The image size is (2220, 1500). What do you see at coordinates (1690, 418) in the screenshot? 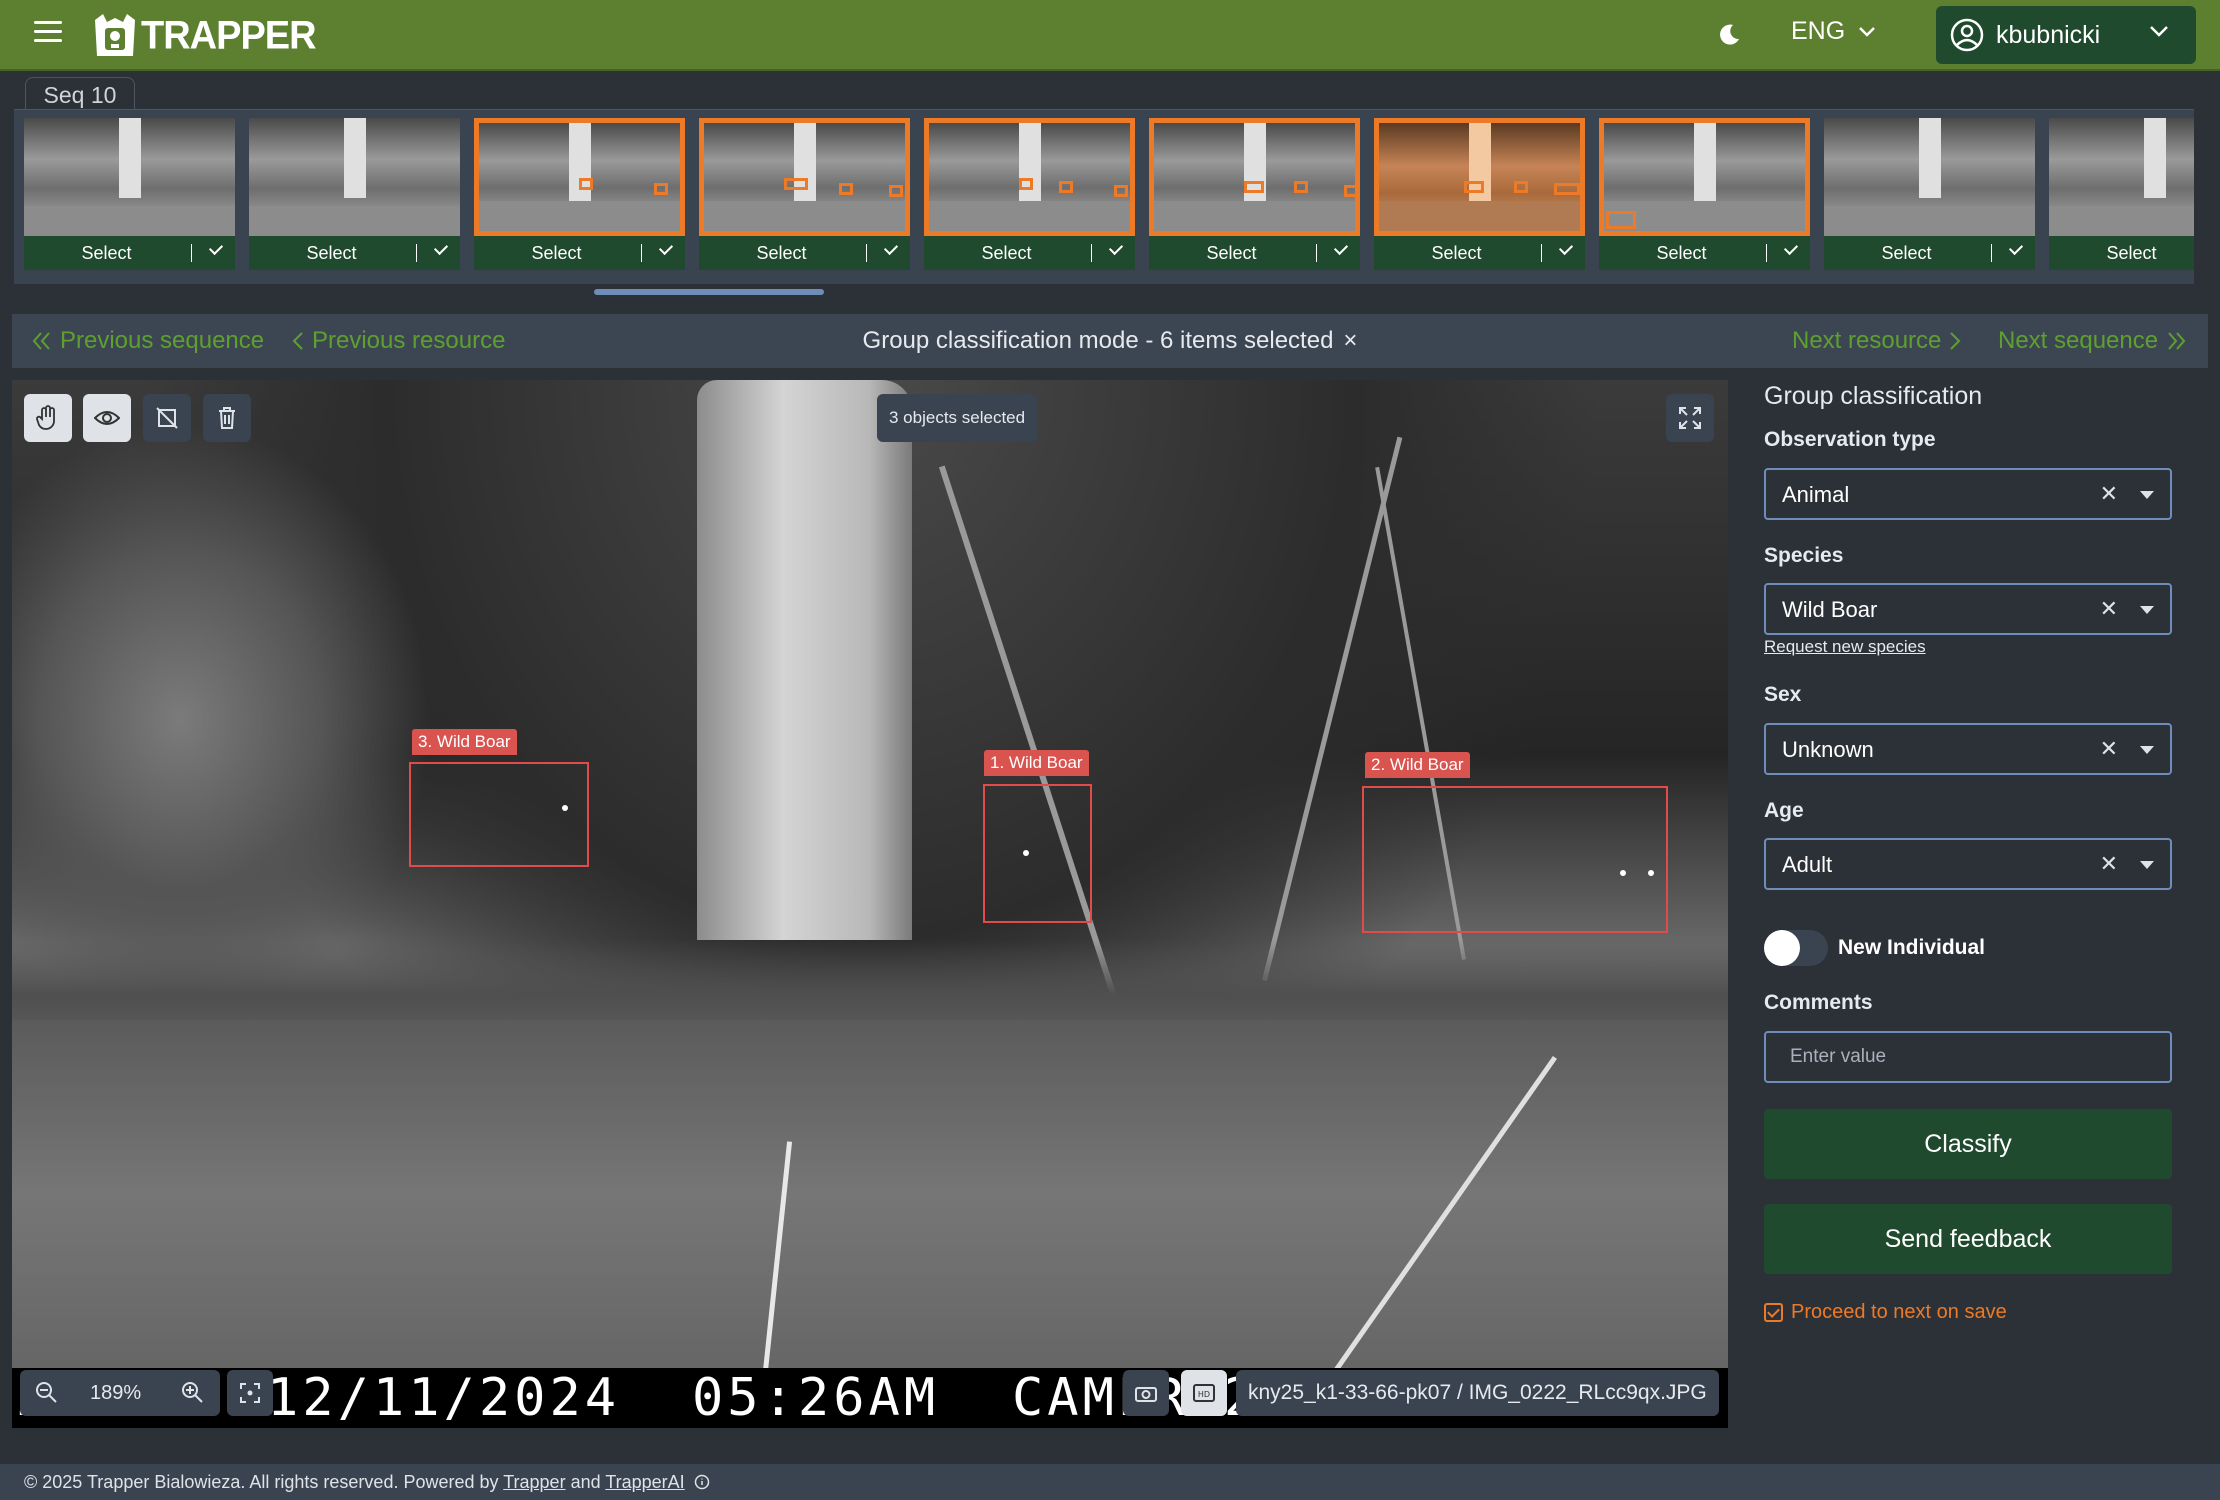
I see `fullscreen-button` at bounding box center [1690, 418].